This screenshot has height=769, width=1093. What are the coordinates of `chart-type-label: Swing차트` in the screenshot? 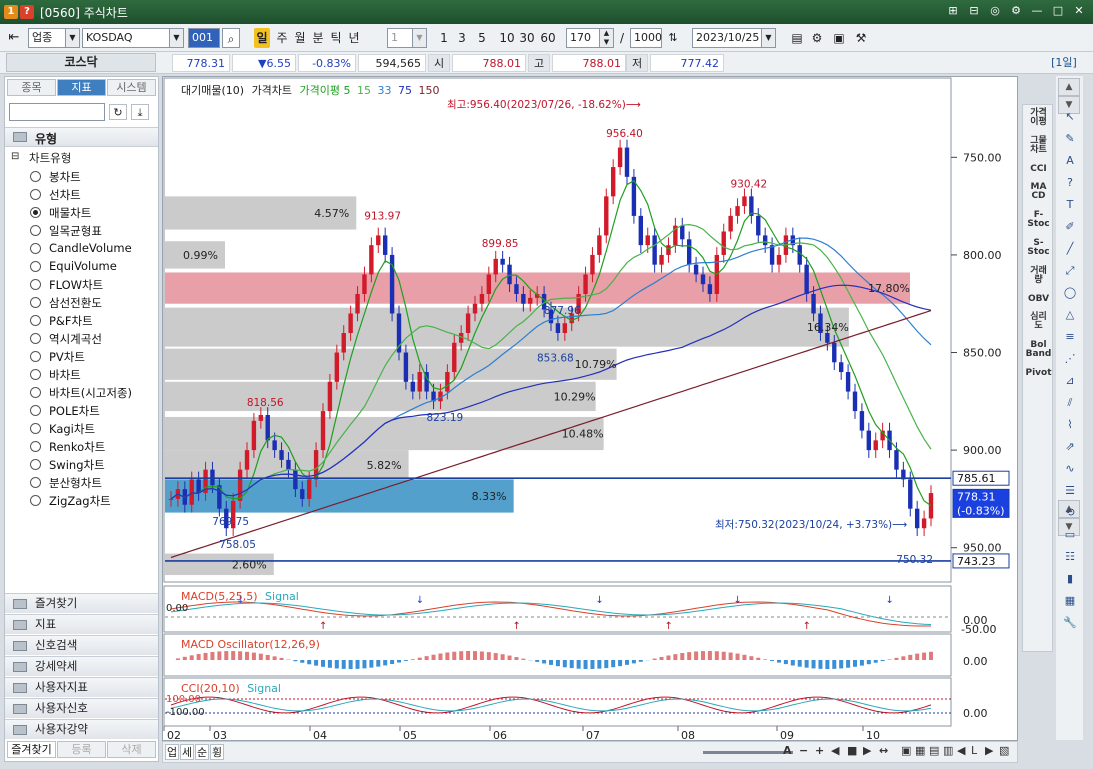 It's located at (77, 465).